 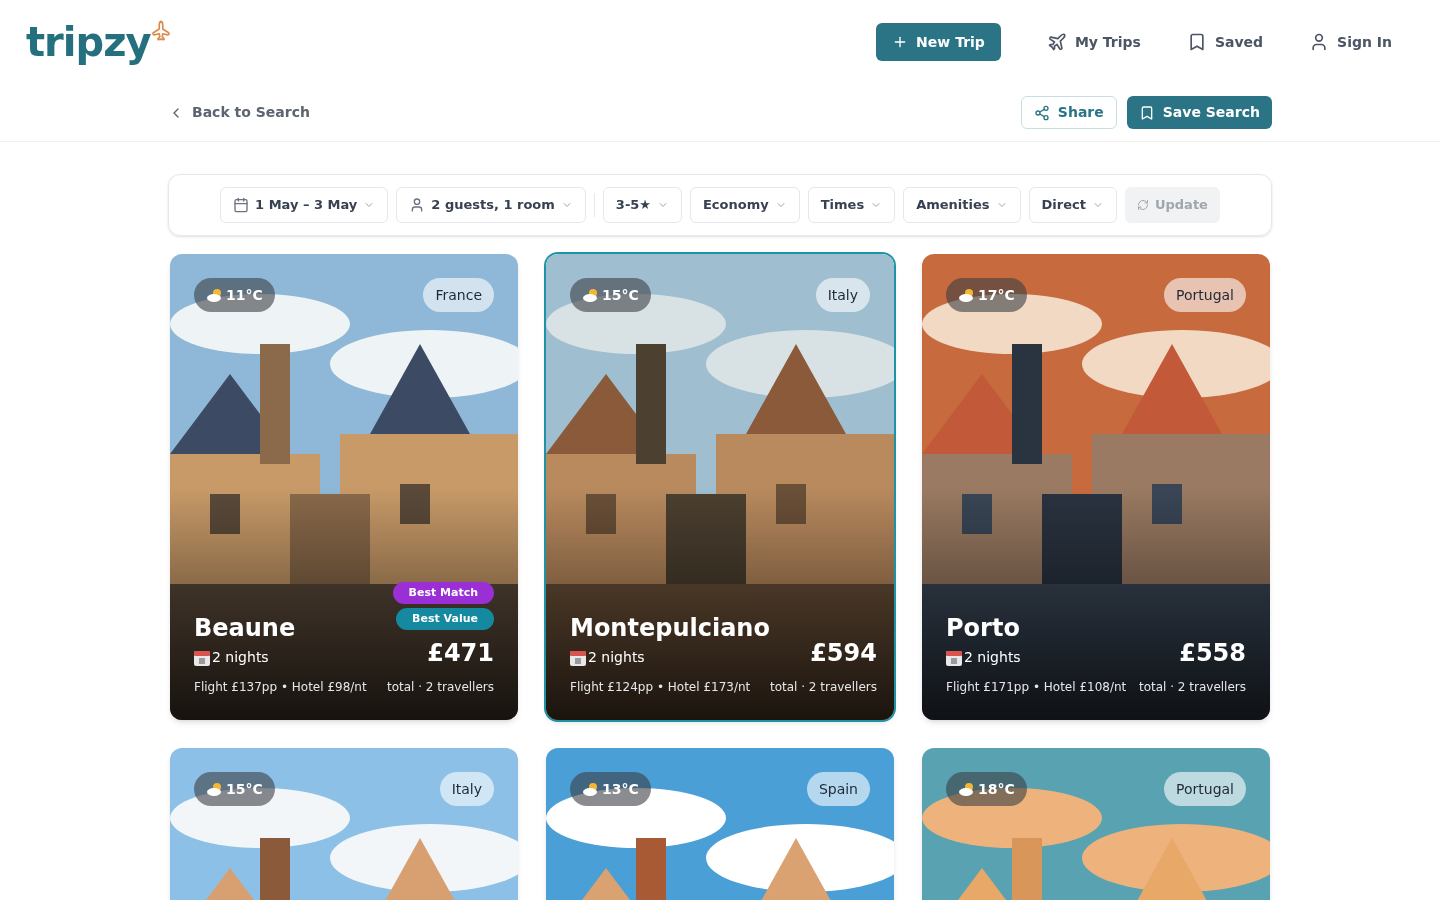 What do you see at coordinates (1199, 112) in the screenshot?
I see `save-search-button: Save Search` at bounding box center [1199, 112].